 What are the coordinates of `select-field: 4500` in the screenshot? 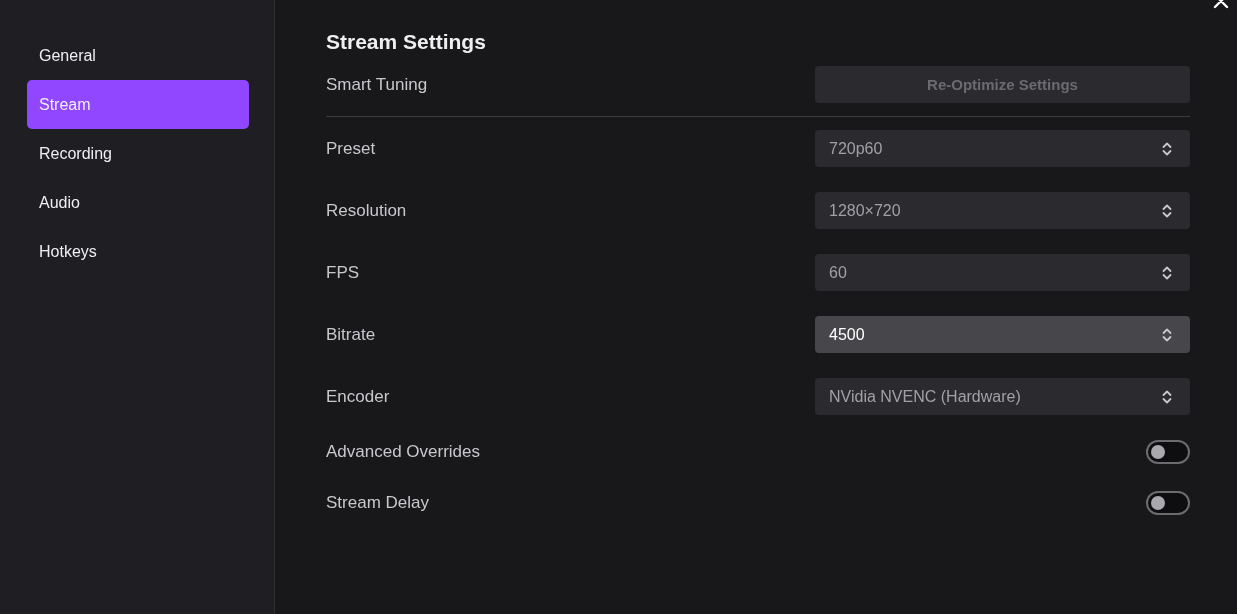 It's located at (1002, 334).